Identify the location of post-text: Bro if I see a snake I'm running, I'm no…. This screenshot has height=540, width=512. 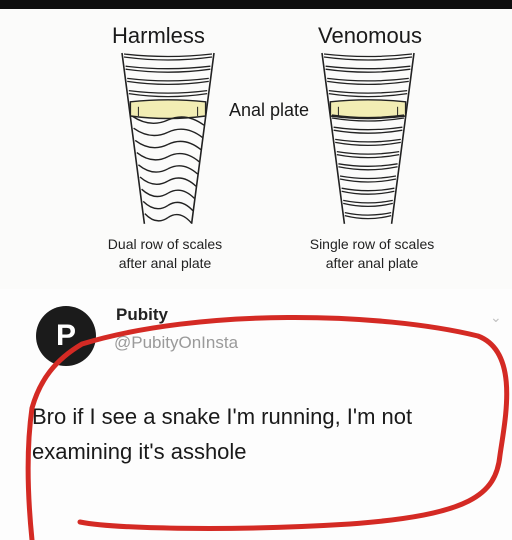
(222, 434).